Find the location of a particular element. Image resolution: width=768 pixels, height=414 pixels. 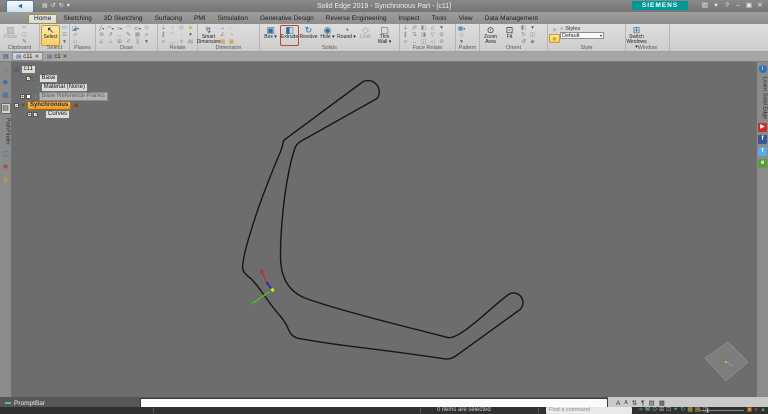

pathfinder-item-base-reference-planes: + ◪ Base Reference Planes is located at coordinates (60, 96).